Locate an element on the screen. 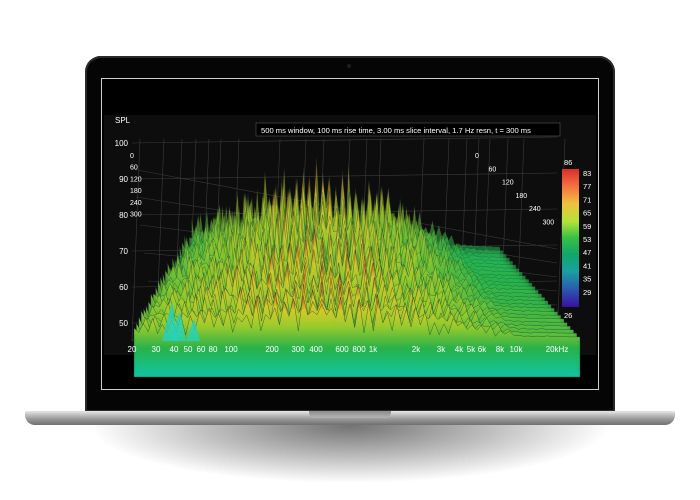 Image resolution: width=700 pixels, height=500 pixels. y-tick-label: 100 is located at coordinates (122, 143).